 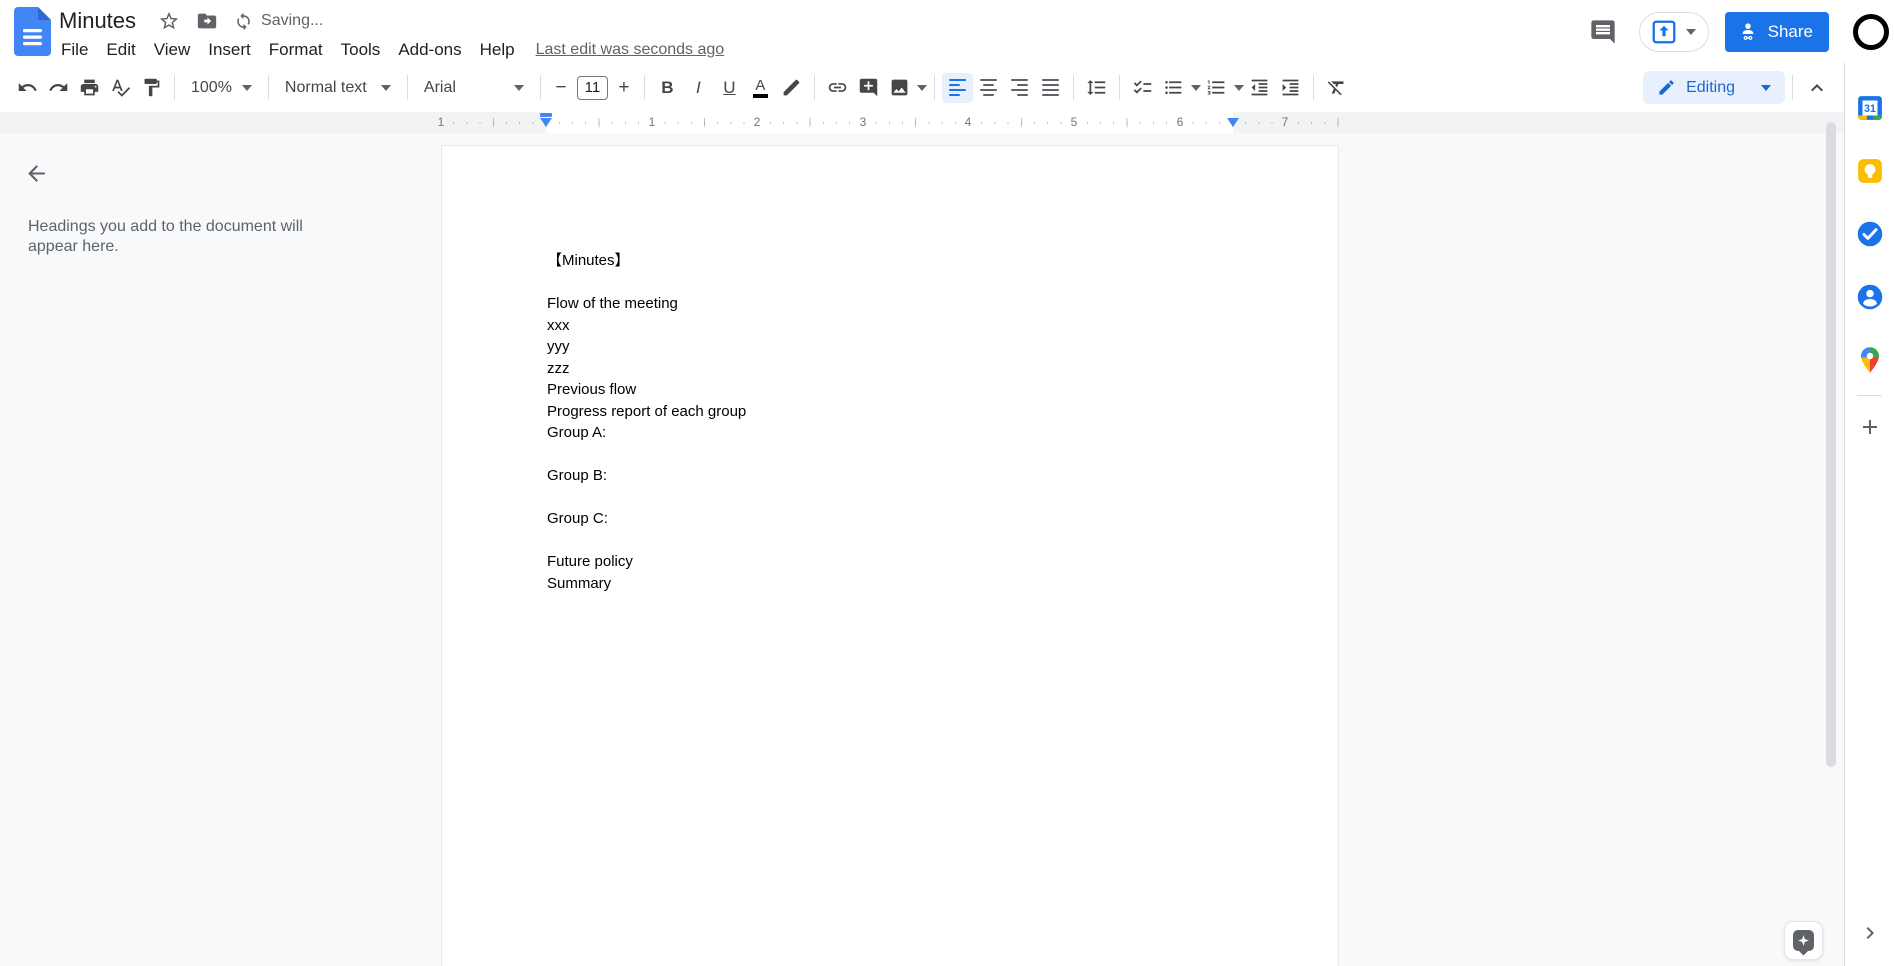 What do you see at coordinates (592, 87) in the screenshot?
I see `font-size-input: 11` at bounding box center [592, 87].